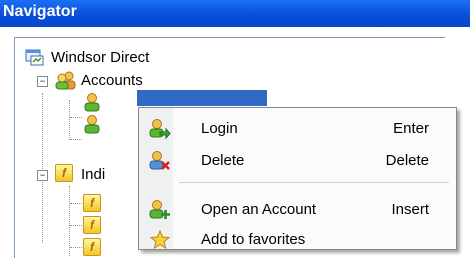 This screenshot has width=470, height=259. What do you see at coordinates (112, 80) in the screenshot?
I see `tree-item-accounts-label: Accounts` at bounding box center [112, 80].